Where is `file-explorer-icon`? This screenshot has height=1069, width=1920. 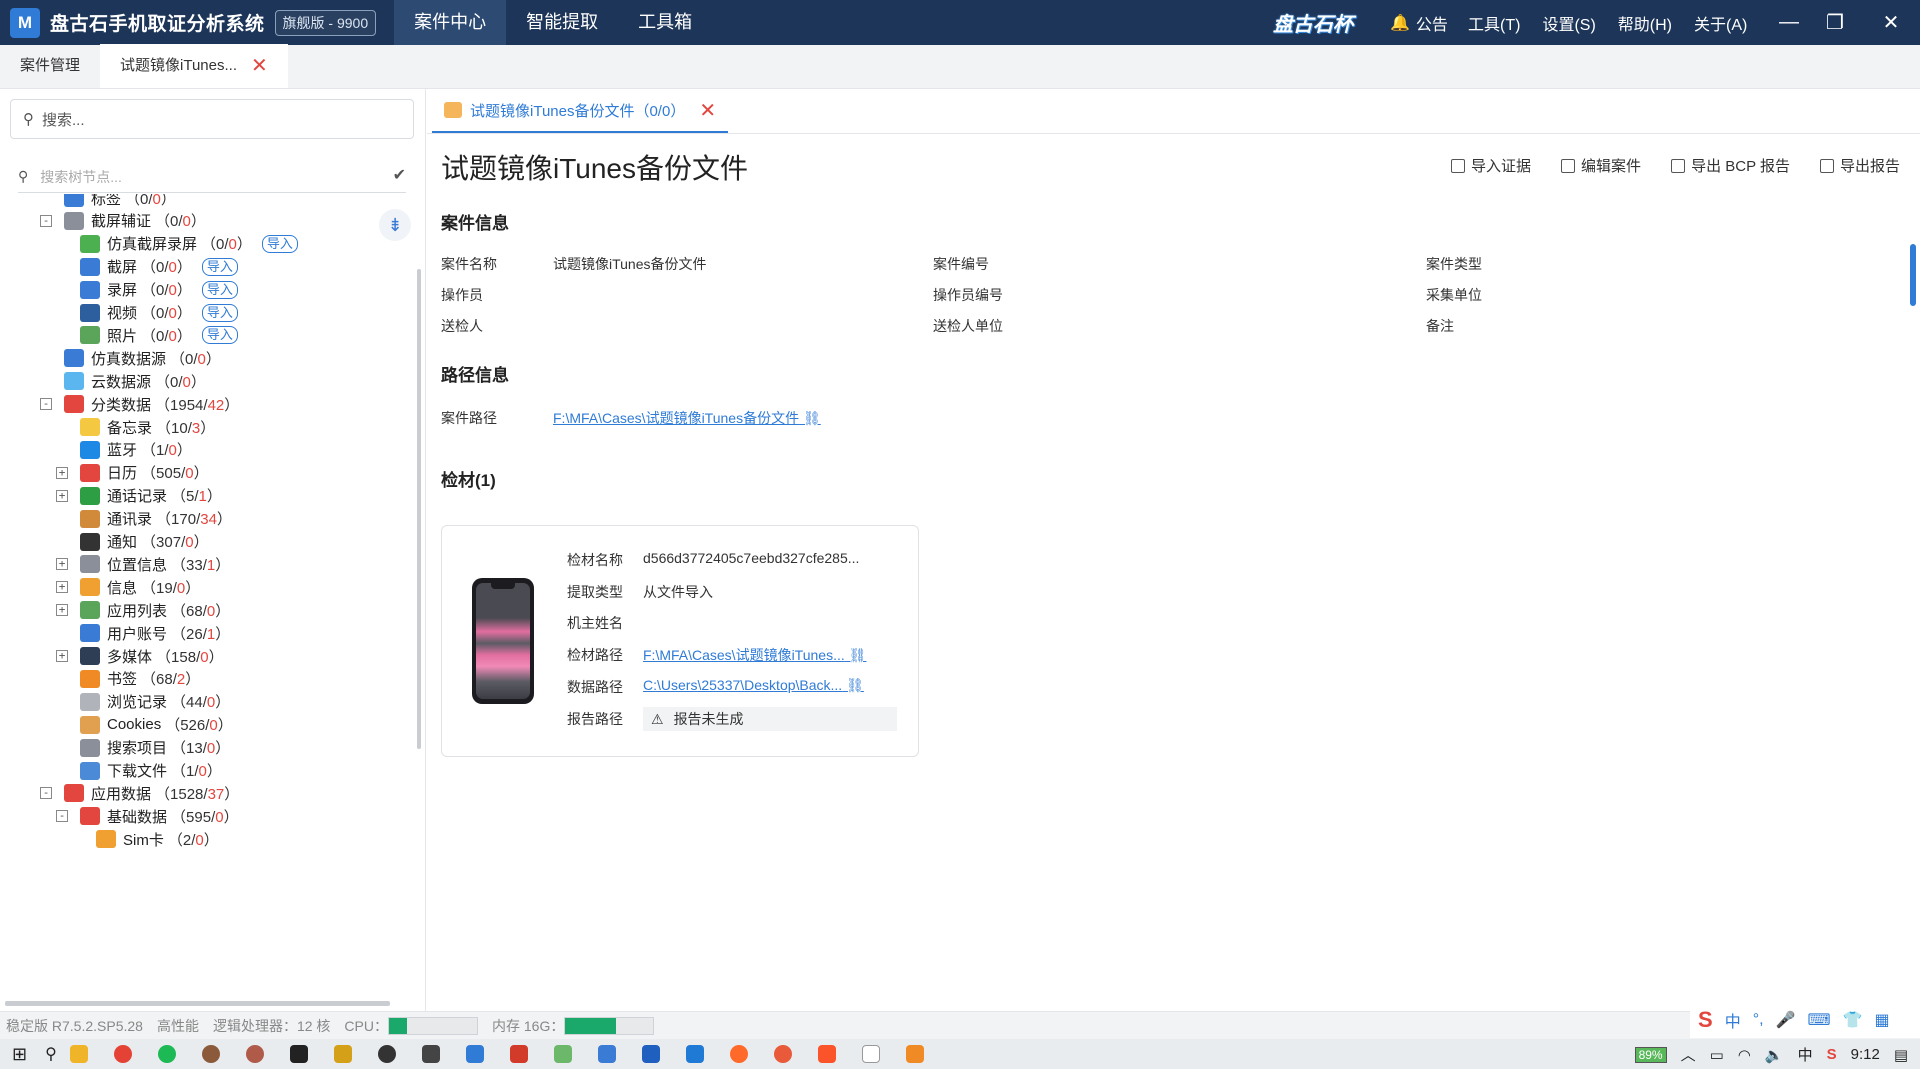
file-explorer-icon is located at coordinates (78, 1054).